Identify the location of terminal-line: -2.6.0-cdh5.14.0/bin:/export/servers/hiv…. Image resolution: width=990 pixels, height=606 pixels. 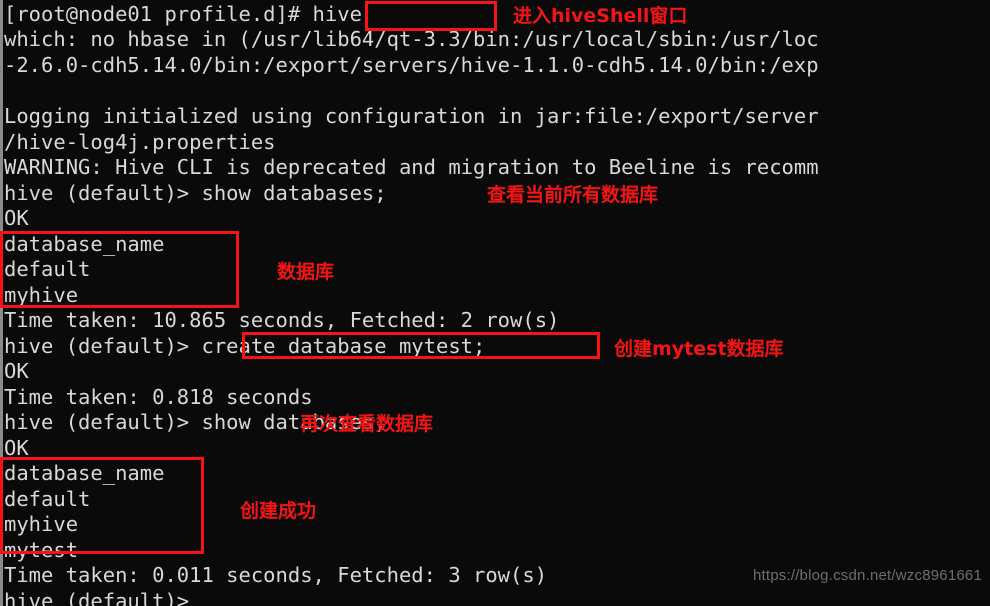
(411, 65).